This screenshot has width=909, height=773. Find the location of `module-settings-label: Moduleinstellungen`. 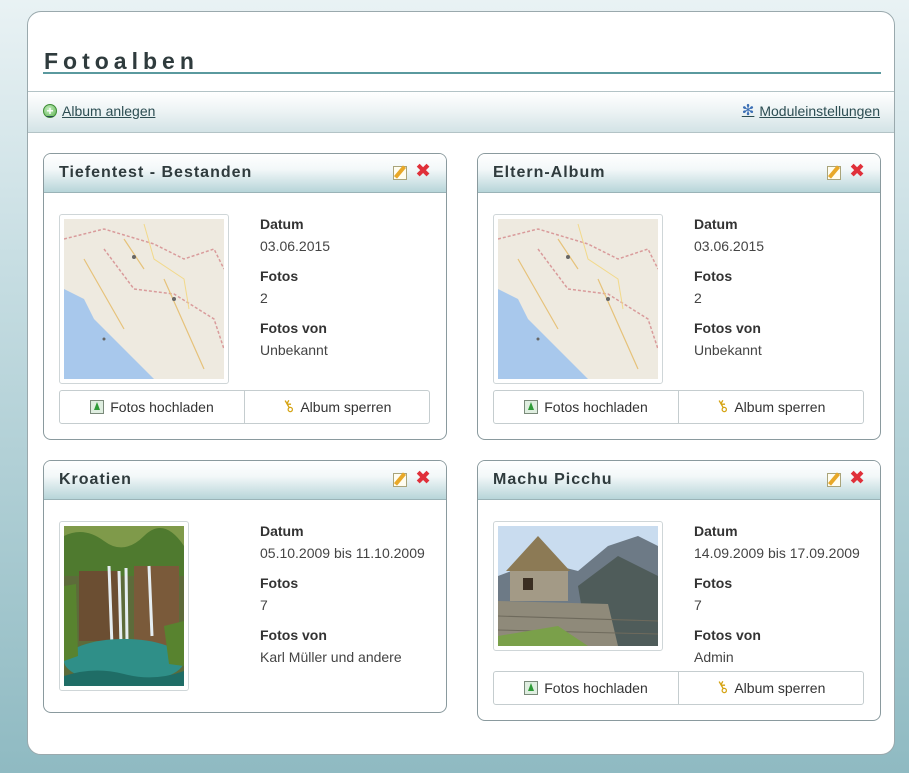

module-settings-label: Moduleinstellungen is located at coordinates (819, 111).